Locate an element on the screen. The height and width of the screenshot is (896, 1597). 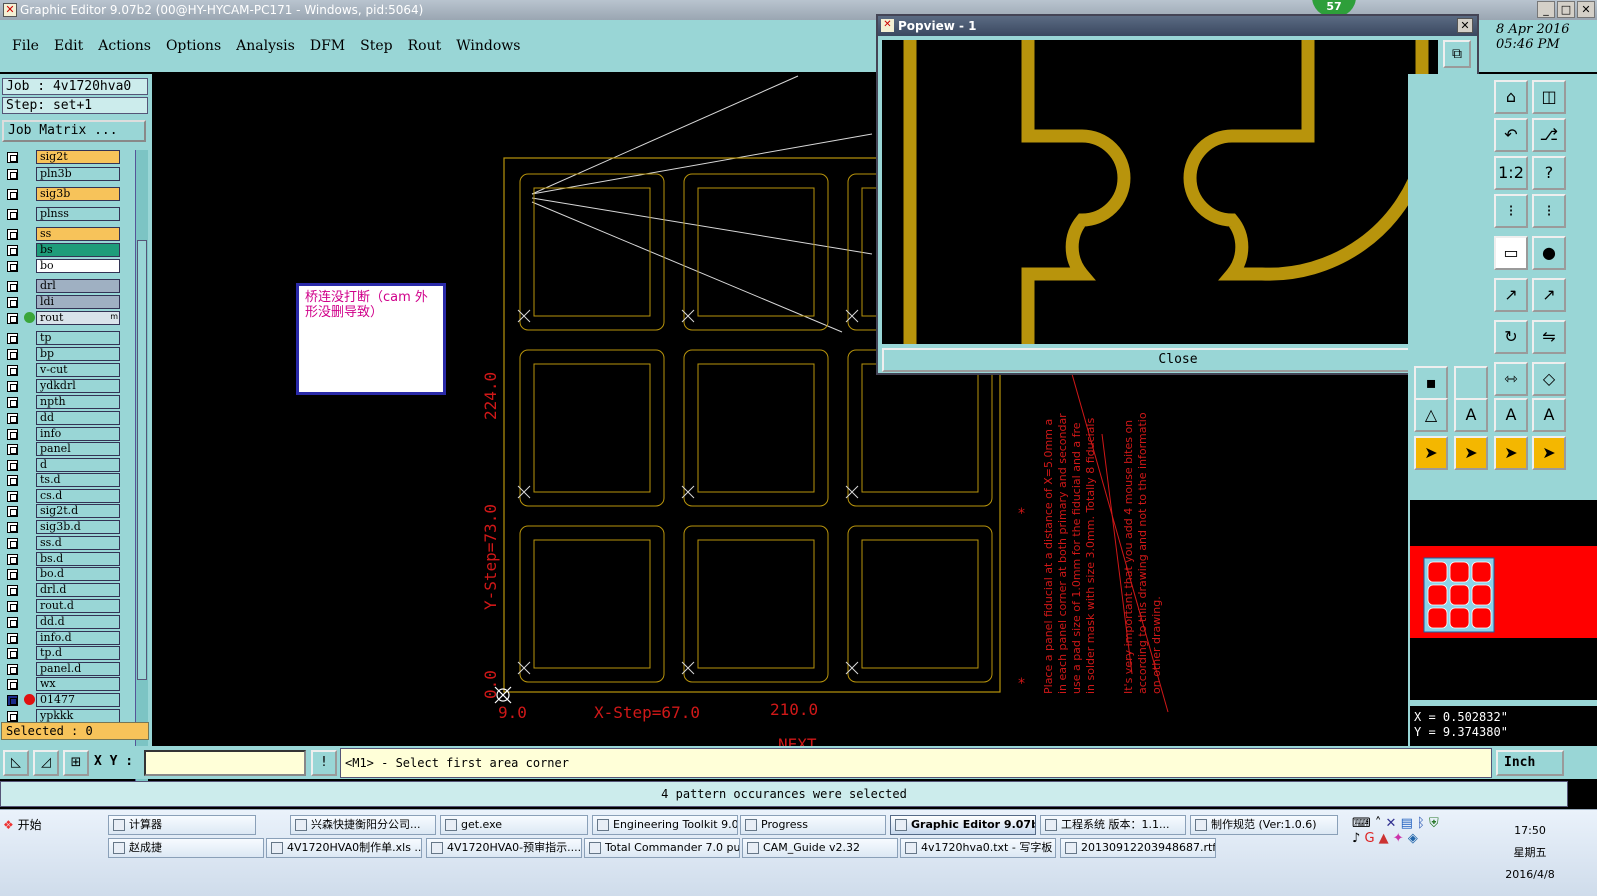
layer-row: bo.d is located at coordinates (68, 574).